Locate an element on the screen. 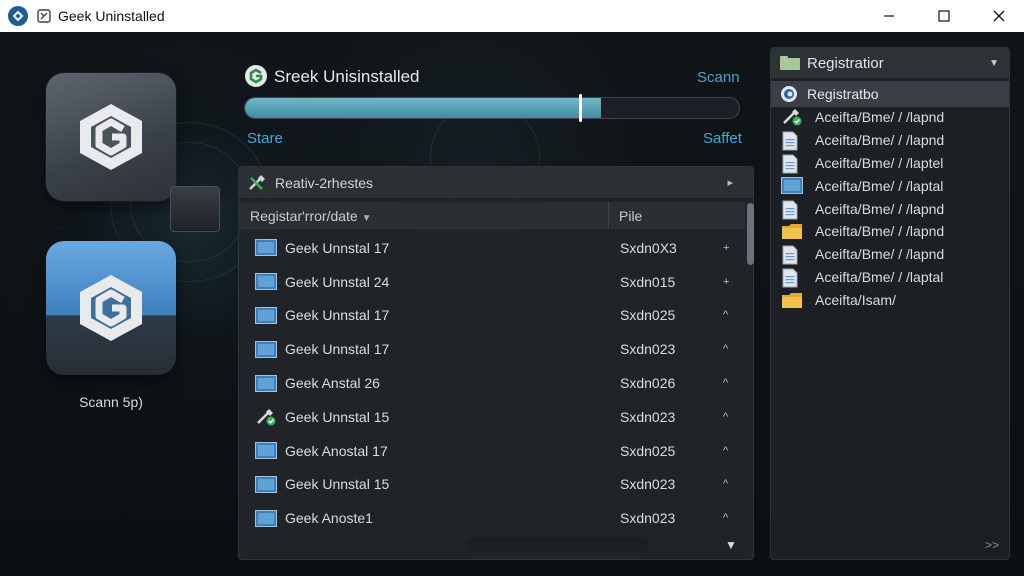 Image resolution: width=1024 pixels, height=576 pixels. progress-fill is located at coordinates (423, 108).